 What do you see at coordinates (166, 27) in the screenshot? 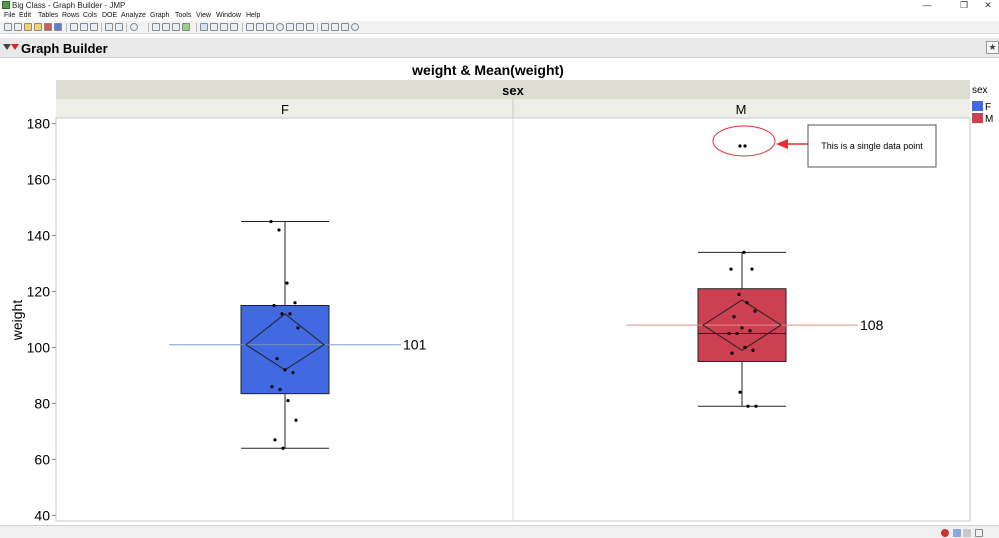
I see `columns-icon` at bounding box center [166, 27].